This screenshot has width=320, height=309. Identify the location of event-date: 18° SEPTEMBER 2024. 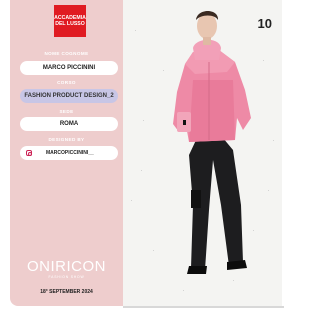
(66, 292).